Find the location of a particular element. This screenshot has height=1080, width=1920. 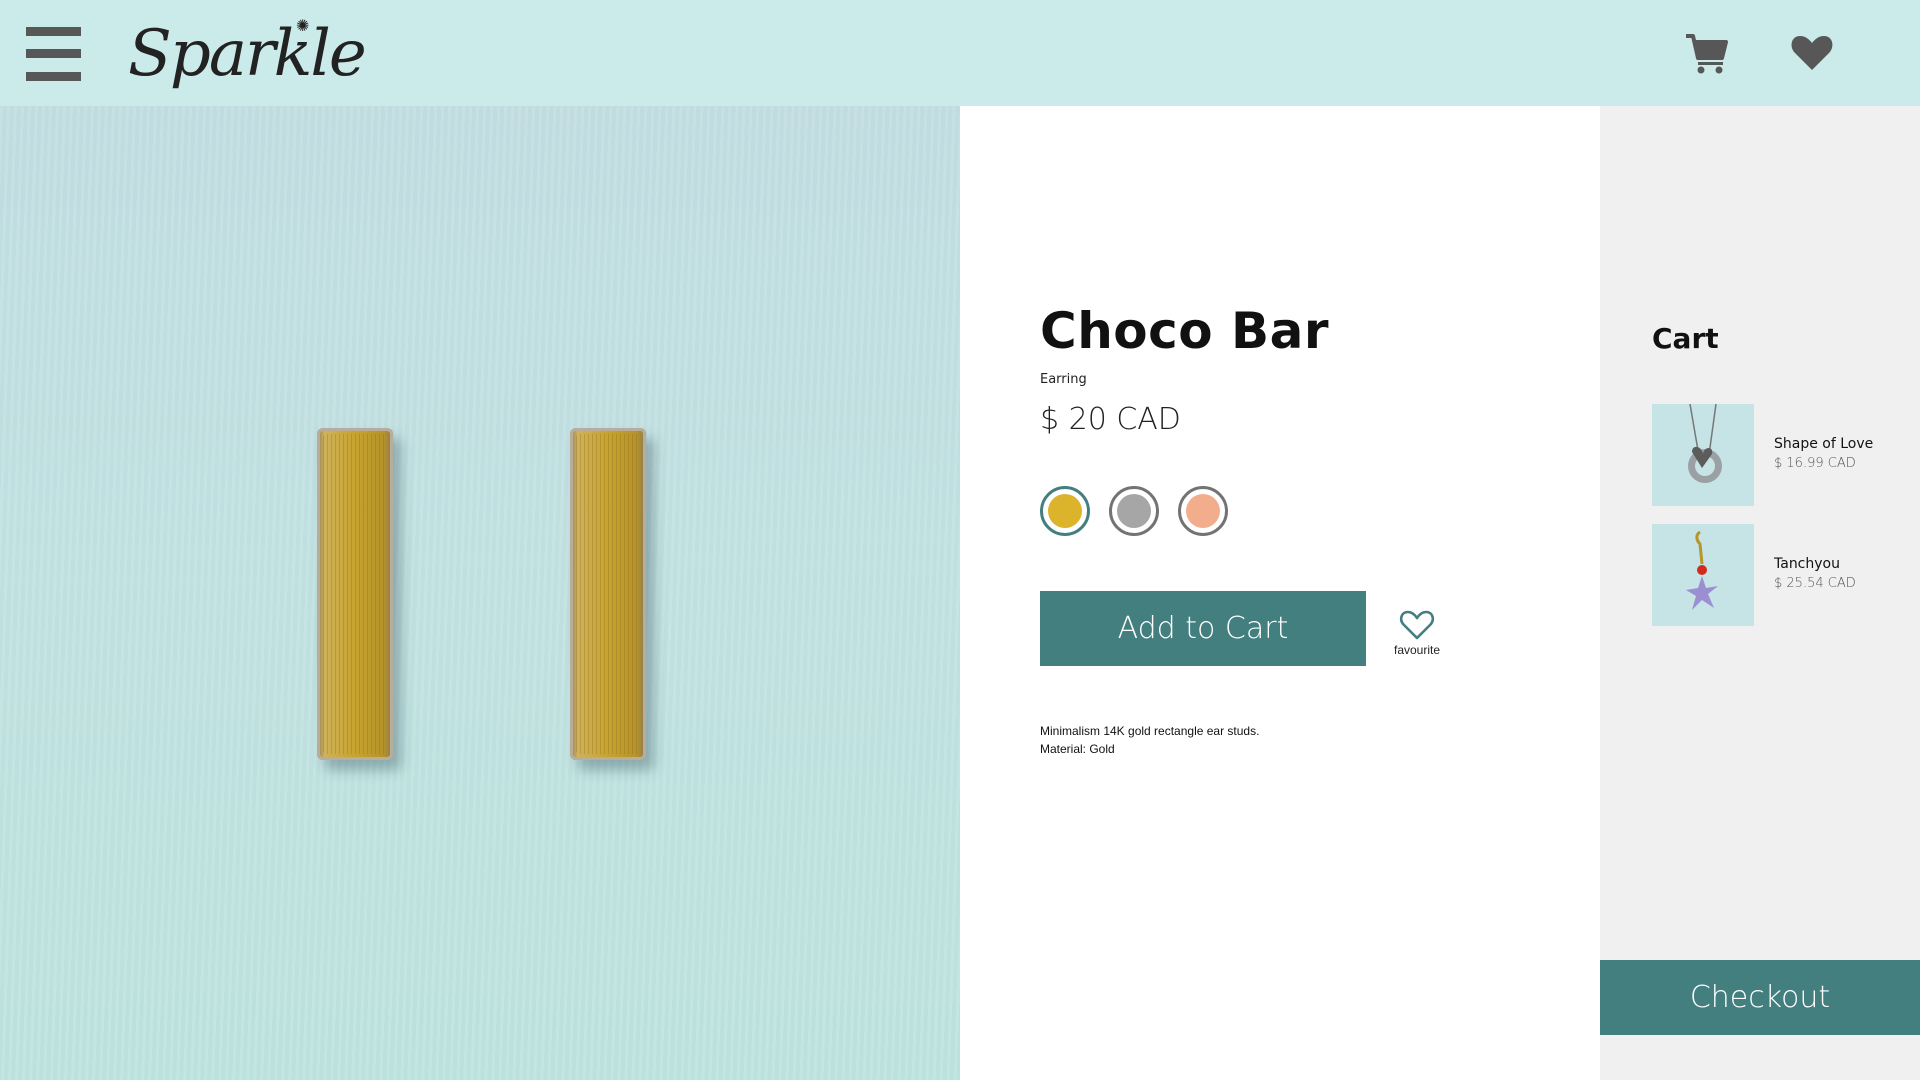

favourite-button: favourite is located at coordinates (1417, 639).